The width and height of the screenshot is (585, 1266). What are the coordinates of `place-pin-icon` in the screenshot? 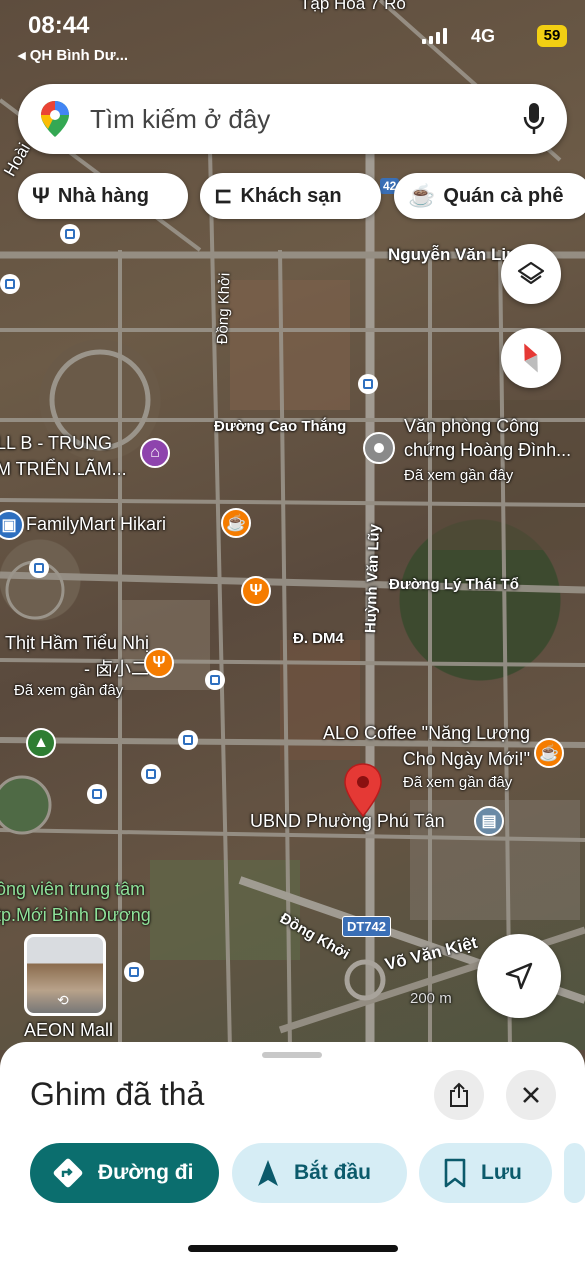 It's located at (379, 448).